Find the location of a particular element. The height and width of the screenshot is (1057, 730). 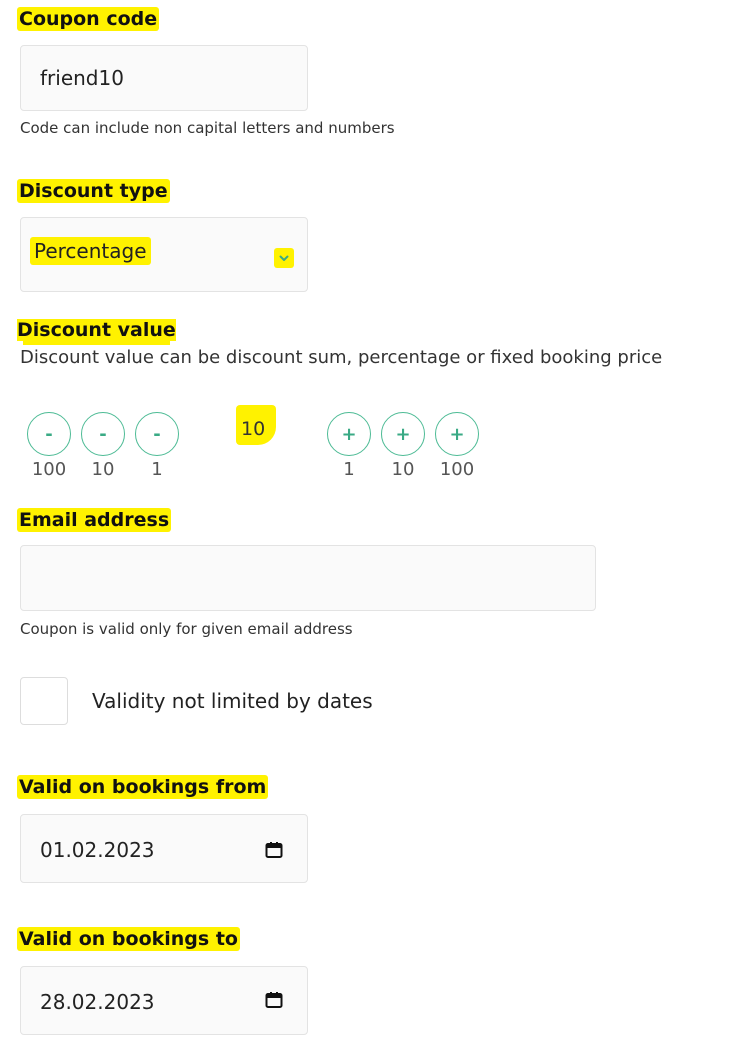

valid-from-value: 01.02.2023 is located at coordinates (97, 850).